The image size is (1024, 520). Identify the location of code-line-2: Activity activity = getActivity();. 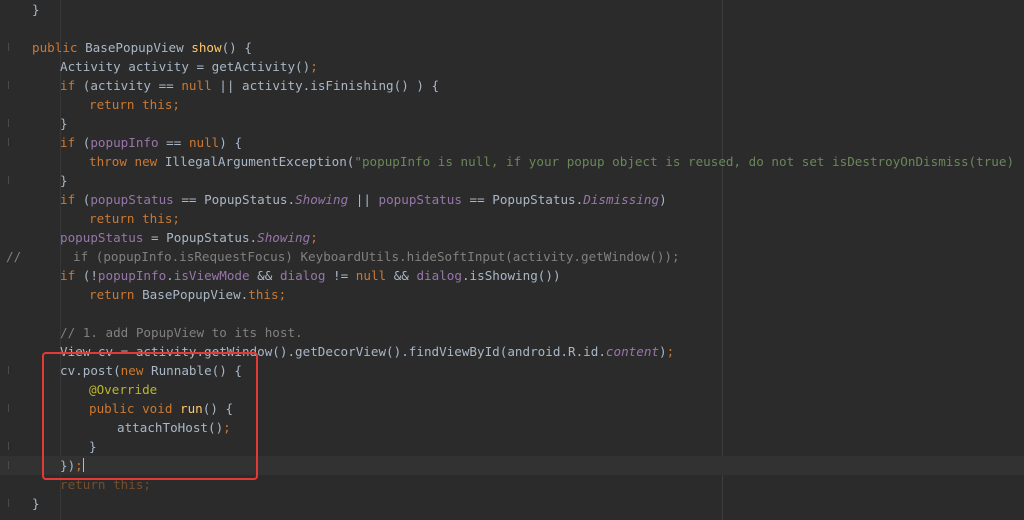
(512, 66).